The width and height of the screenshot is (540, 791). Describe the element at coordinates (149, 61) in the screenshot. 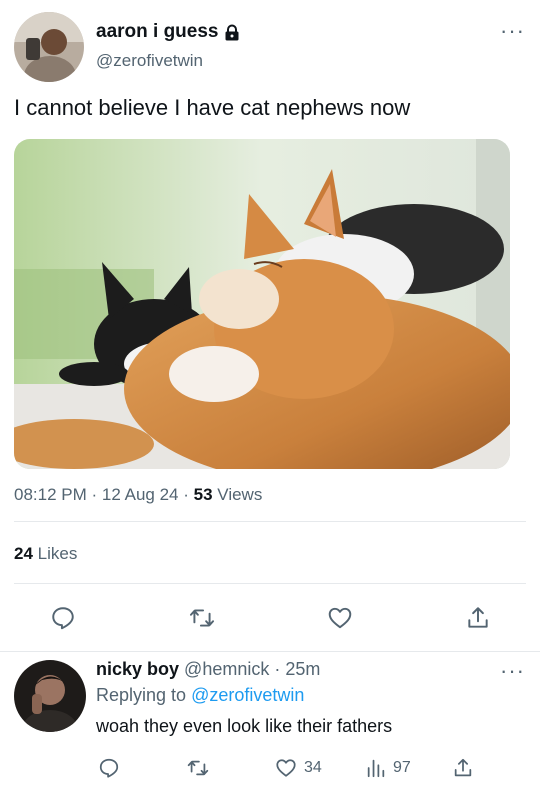

I see `author-handle: @zerofivetwin` at that location.